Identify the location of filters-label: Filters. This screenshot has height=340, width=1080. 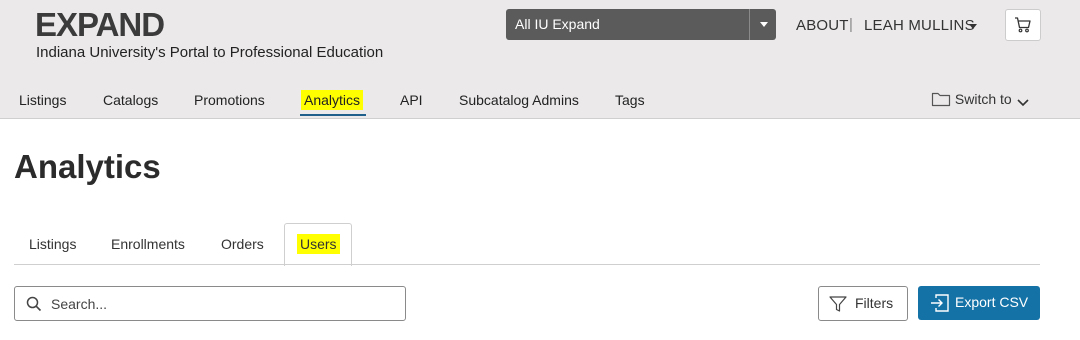
(874, 303).